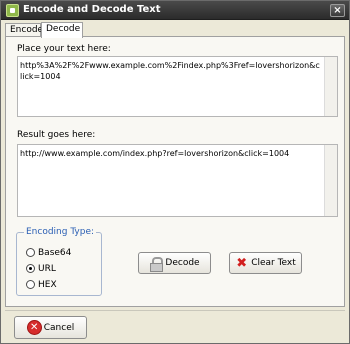 This screenshot has width=350, height=344. I want to click on tab-decode: Decode, so click(62, 30).